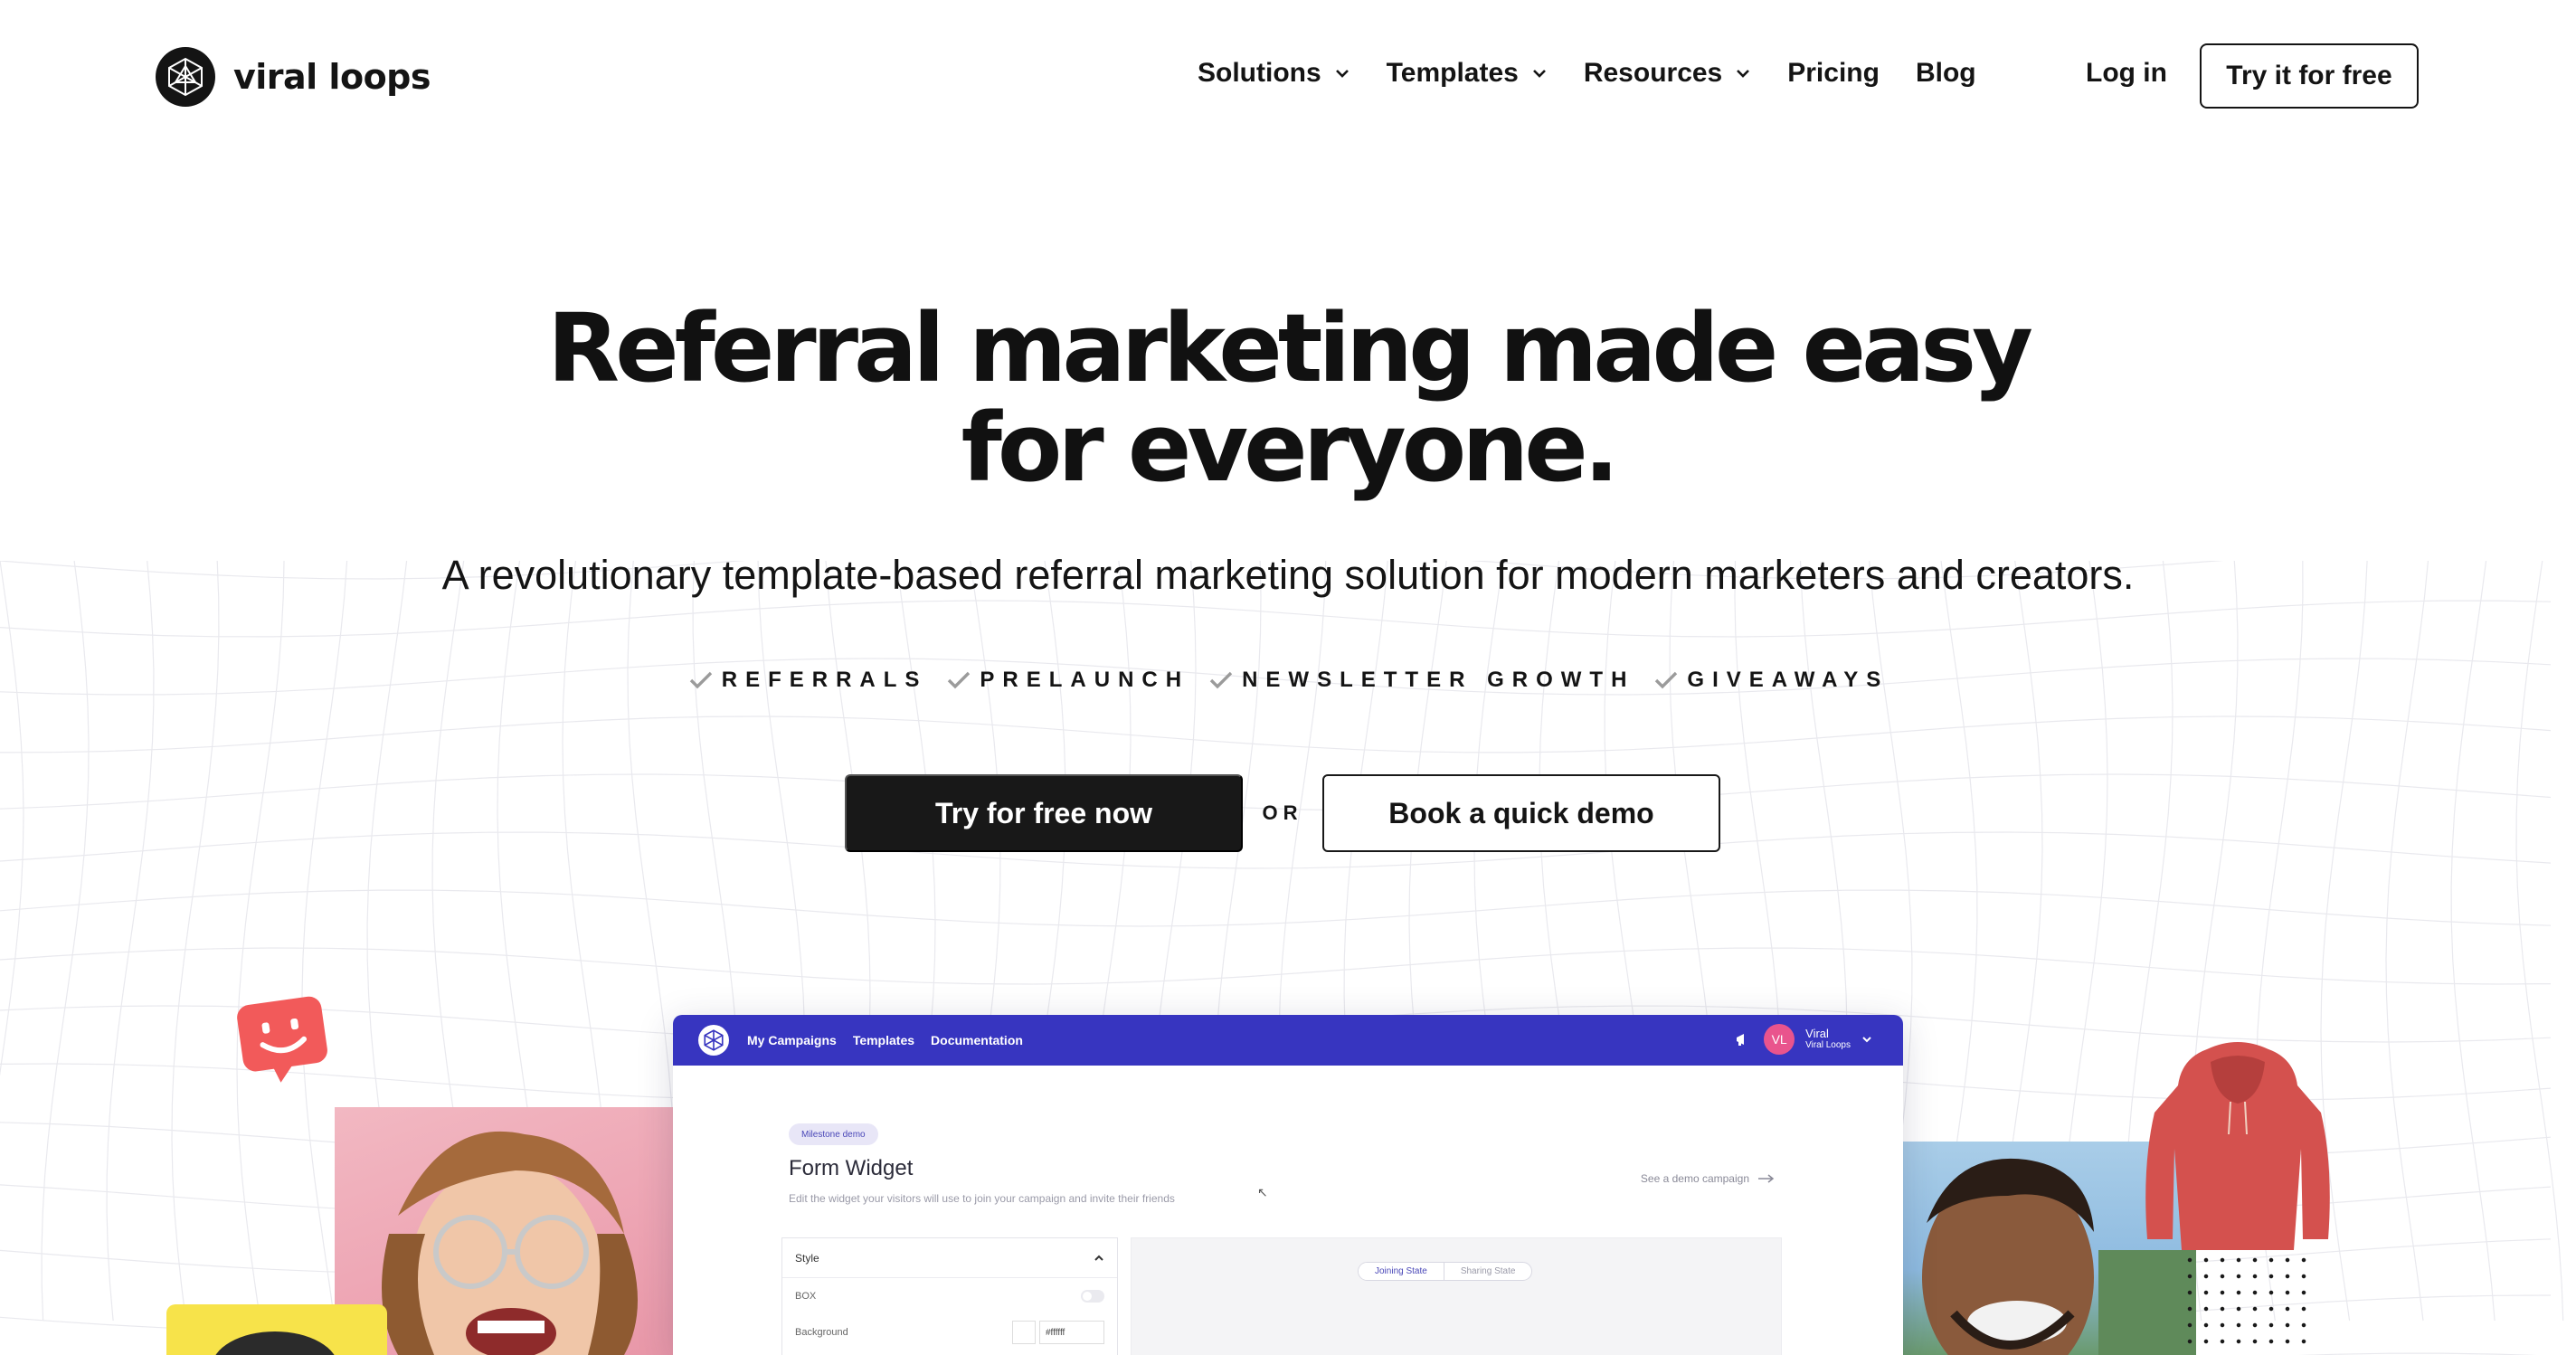  What do you see at coordinates (1743, 1039) in the screenshot?
I see `megaphone-icon` at bounding box center [1743, 1039].